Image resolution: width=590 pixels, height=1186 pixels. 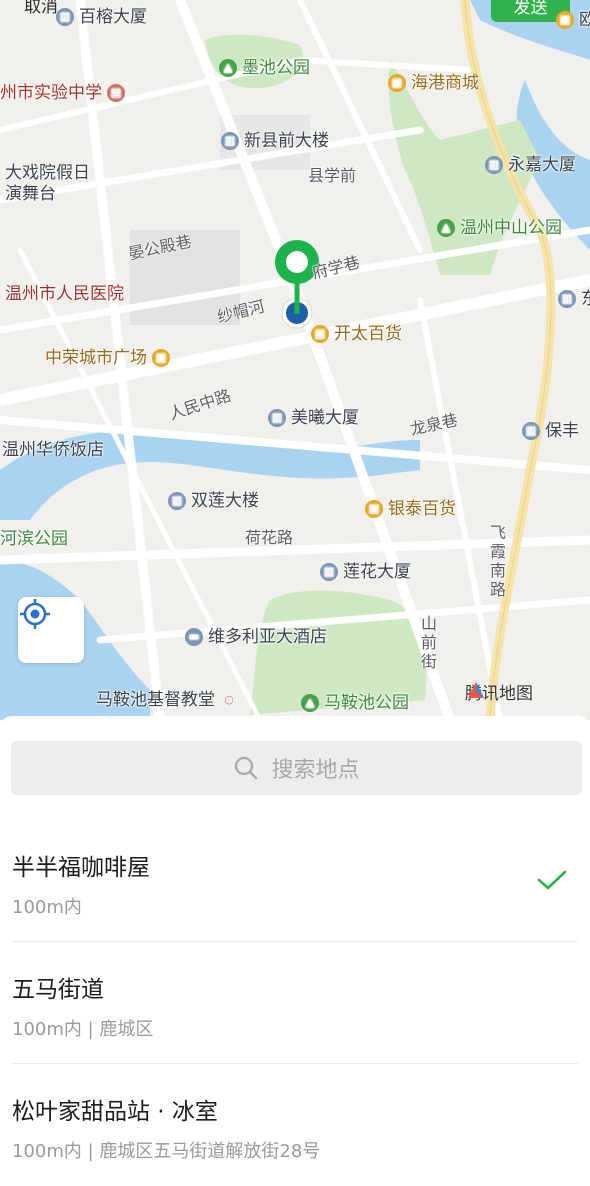 I want to click on poi-yintai-department: ▣ 银泰百货, so click(x=410, y=509).